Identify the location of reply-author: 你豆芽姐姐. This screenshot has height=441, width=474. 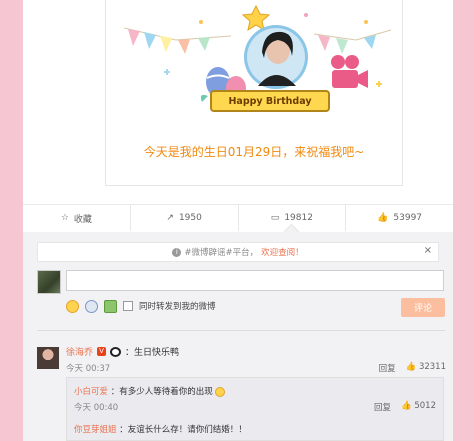
(95, 430).